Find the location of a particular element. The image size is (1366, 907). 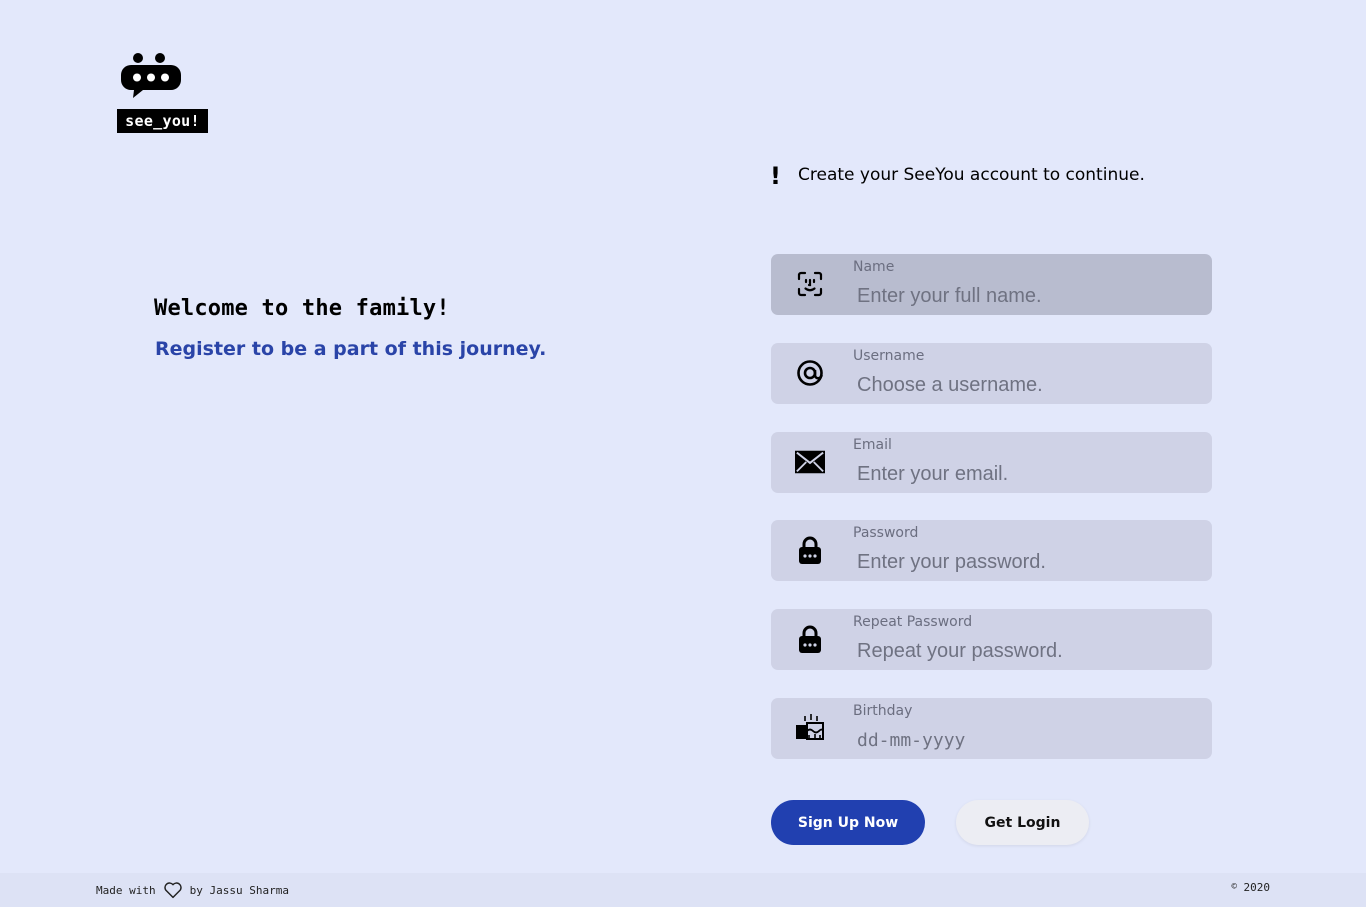

get-login-button: Get Login is located at coordinates (1022, 822).